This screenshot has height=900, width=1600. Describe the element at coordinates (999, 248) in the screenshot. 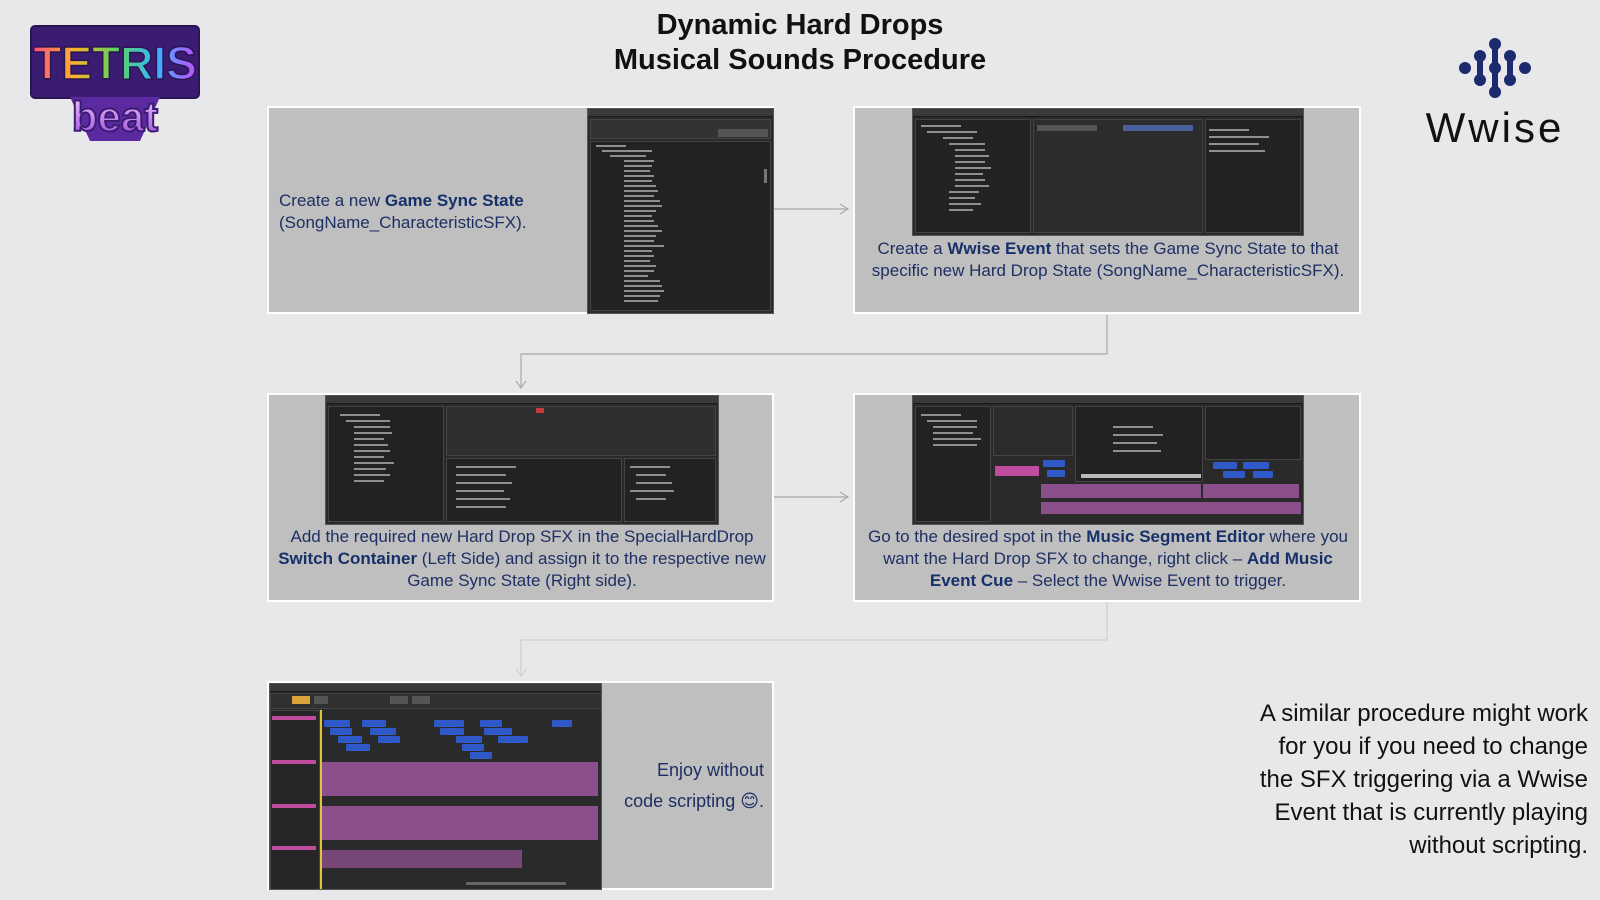

I see `wwise-event-label: Wwise Event` at that location.